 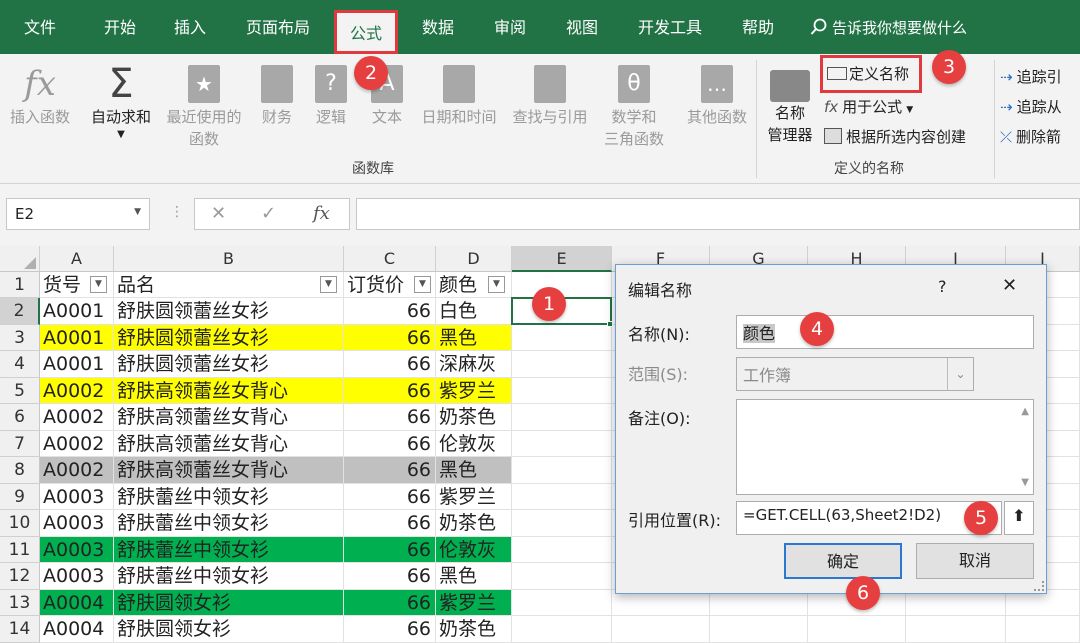 What do you see at coordinates (20, 417) in the screenshot?
I see `row-header: 6` at bounding box center [20, 417].